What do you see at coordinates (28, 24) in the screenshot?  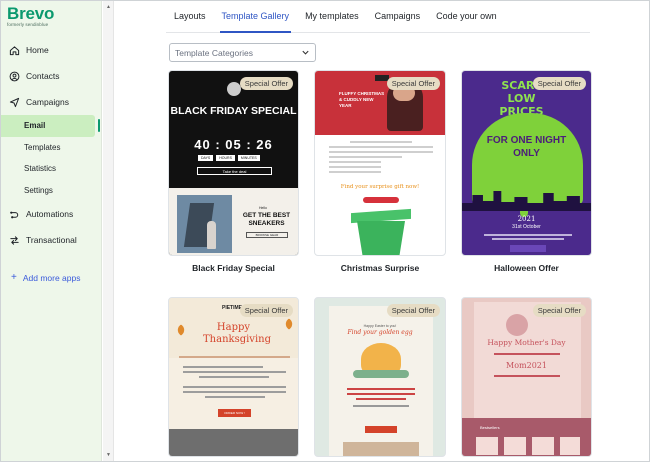 I see `brand-tagline: formerly sendinblue` at bounding box center [28, 24].